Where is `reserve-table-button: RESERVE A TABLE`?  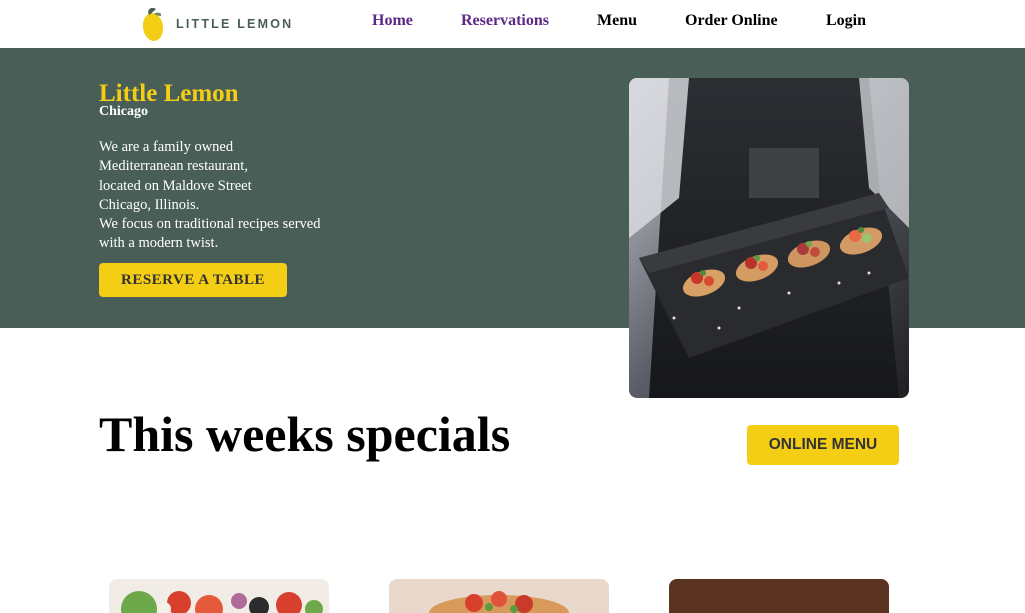
reserve-table-button: RESERVE A TABLE is located at coordinates (193, 280).